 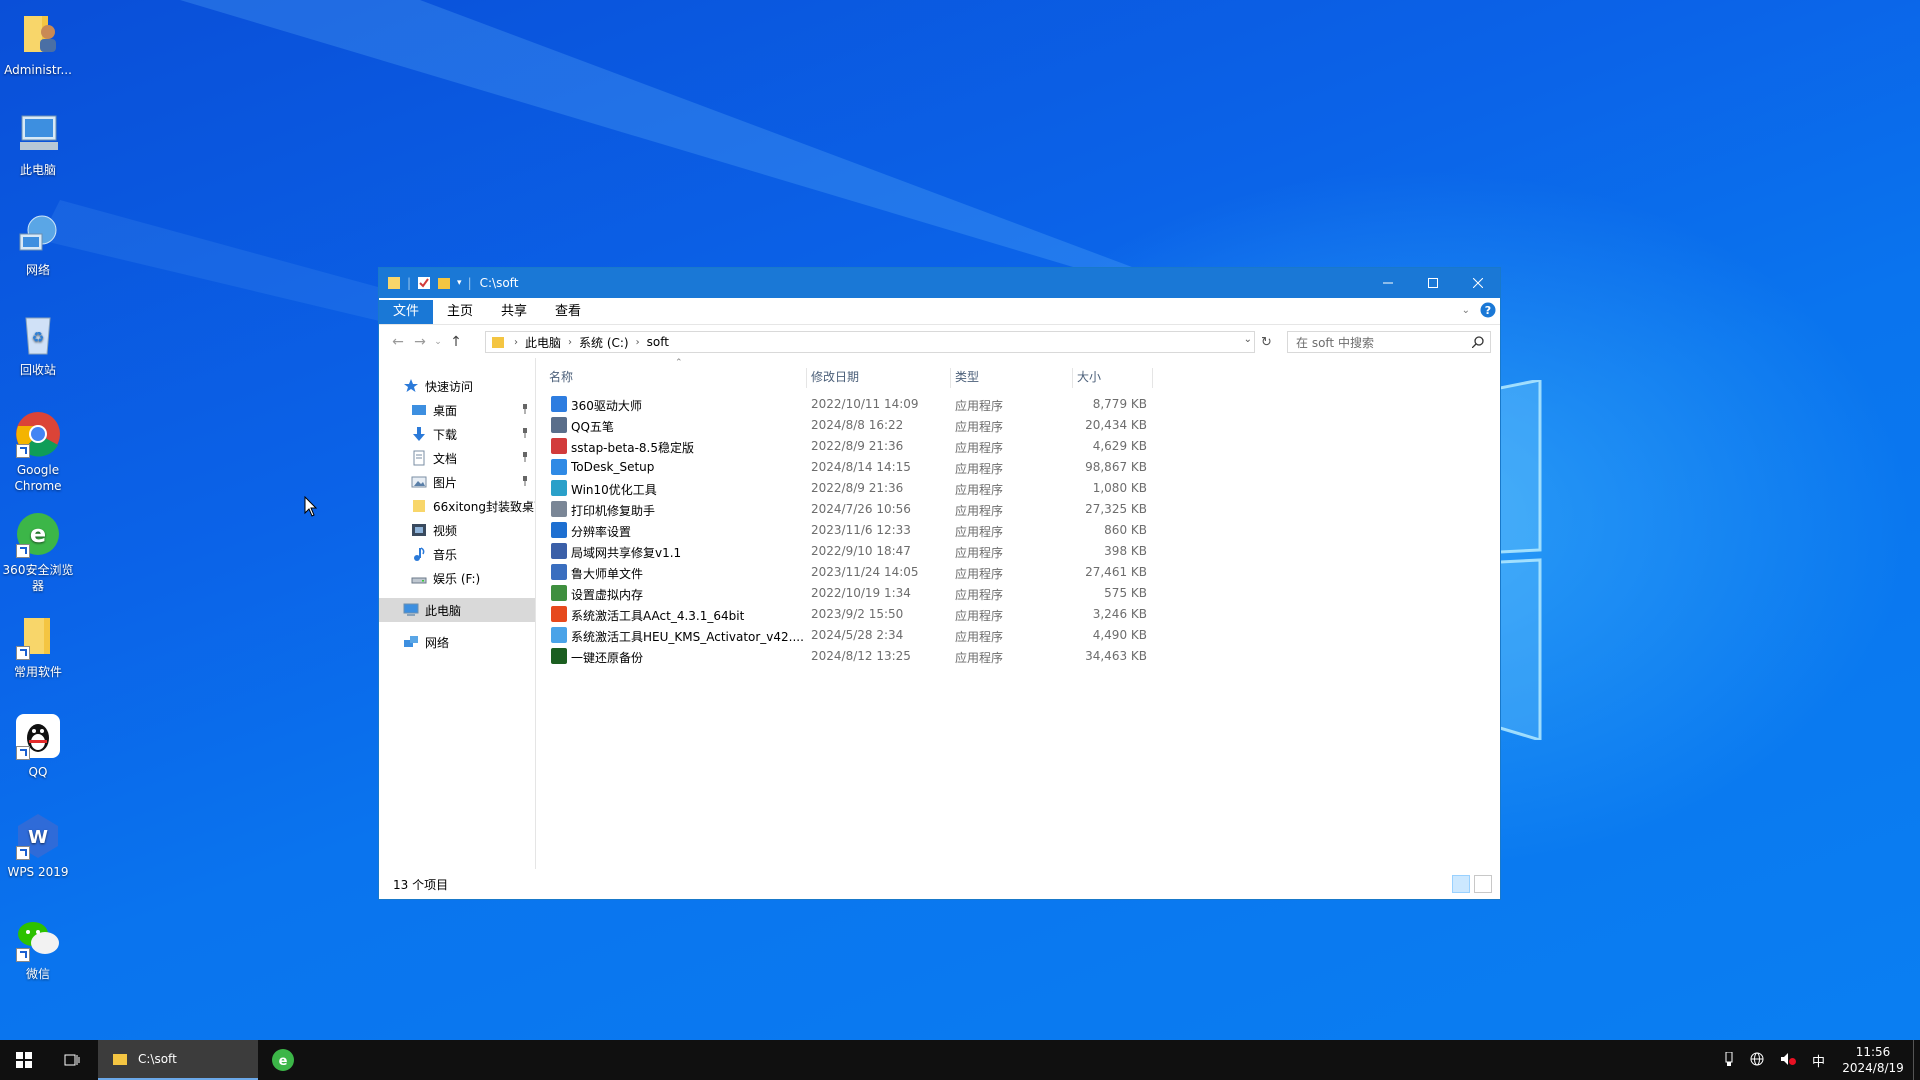 I want to click on tab-share: 共享, so click(x=514, y=312).